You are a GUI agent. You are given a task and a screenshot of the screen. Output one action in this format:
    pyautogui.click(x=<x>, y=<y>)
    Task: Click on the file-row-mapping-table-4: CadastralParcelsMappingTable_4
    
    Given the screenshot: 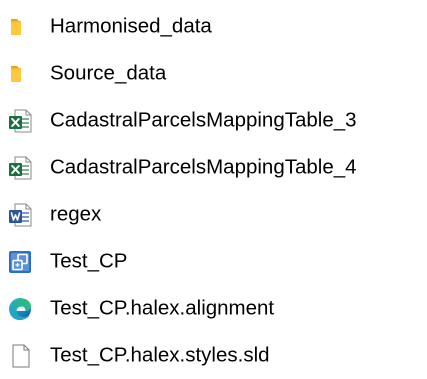 What is the action you would take?
    pyautogui.click(x=213, y=167)
    